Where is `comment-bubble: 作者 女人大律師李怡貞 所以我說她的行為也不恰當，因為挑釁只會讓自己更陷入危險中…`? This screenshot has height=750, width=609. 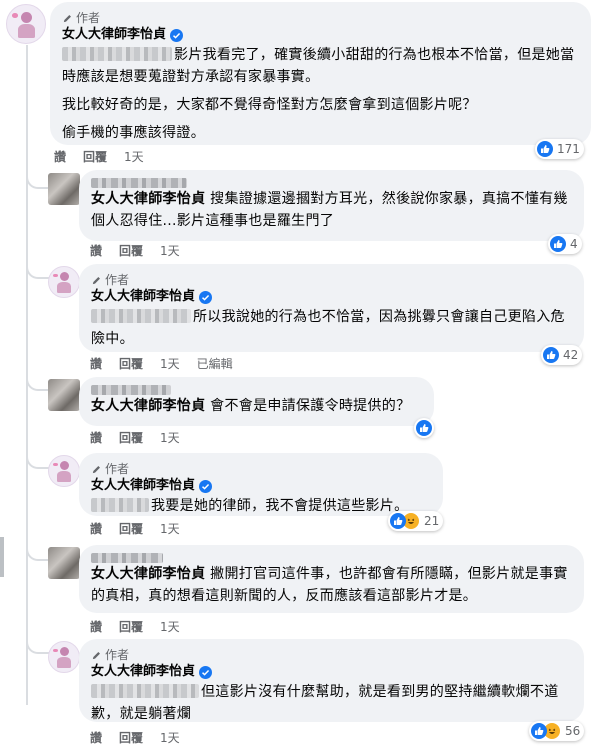
comment-bubble: 作者 女人大律師李怡貞 所以我說她的行為也不恰當，因為挑釁只會讓自己更陷入危險中… is located at coordinates (331, 308).